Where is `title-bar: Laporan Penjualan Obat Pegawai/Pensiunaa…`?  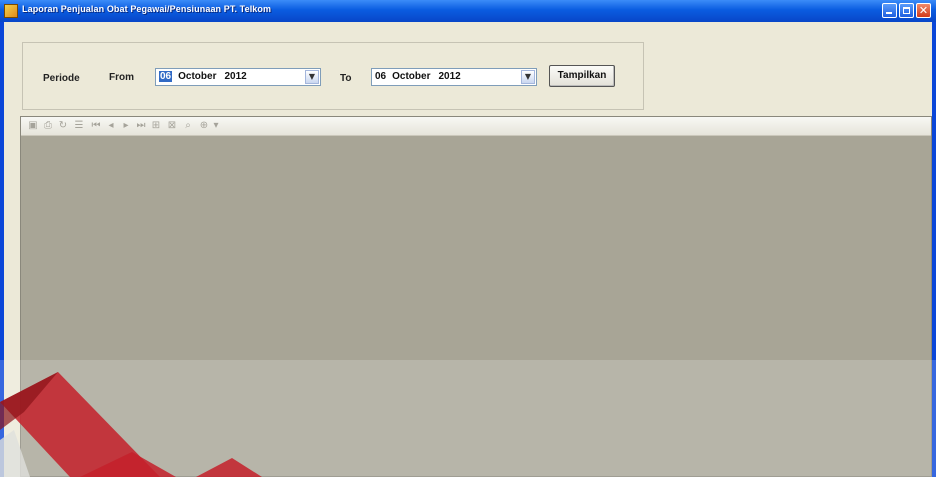 title-bar: Laporan Penjualan Obat Pegawai/Pensiunaa… is located at coordinates (468, 11).